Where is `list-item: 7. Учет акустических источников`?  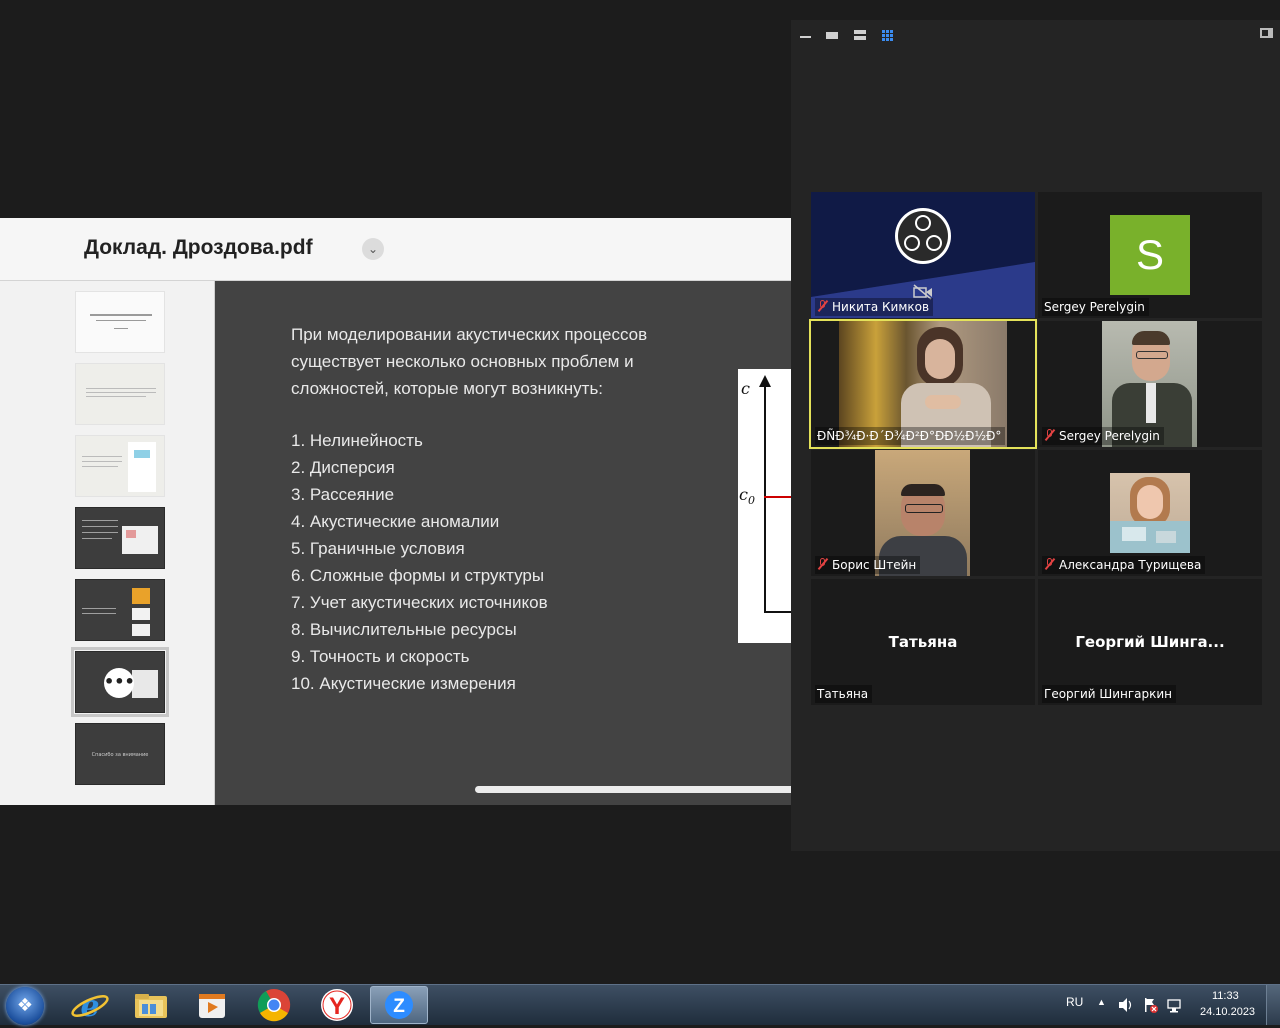 list-item: 7. Учет акустических источников is located at coordinates (419, 602).